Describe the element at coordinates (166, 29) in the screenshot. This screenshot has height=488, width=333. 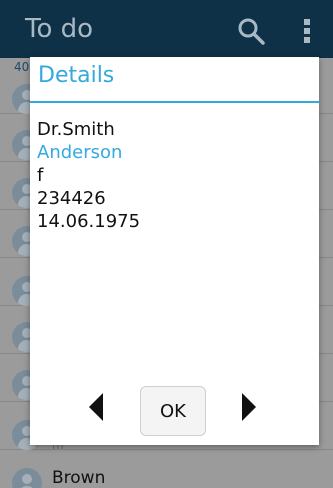
I see `app-bar: To do` at that location.